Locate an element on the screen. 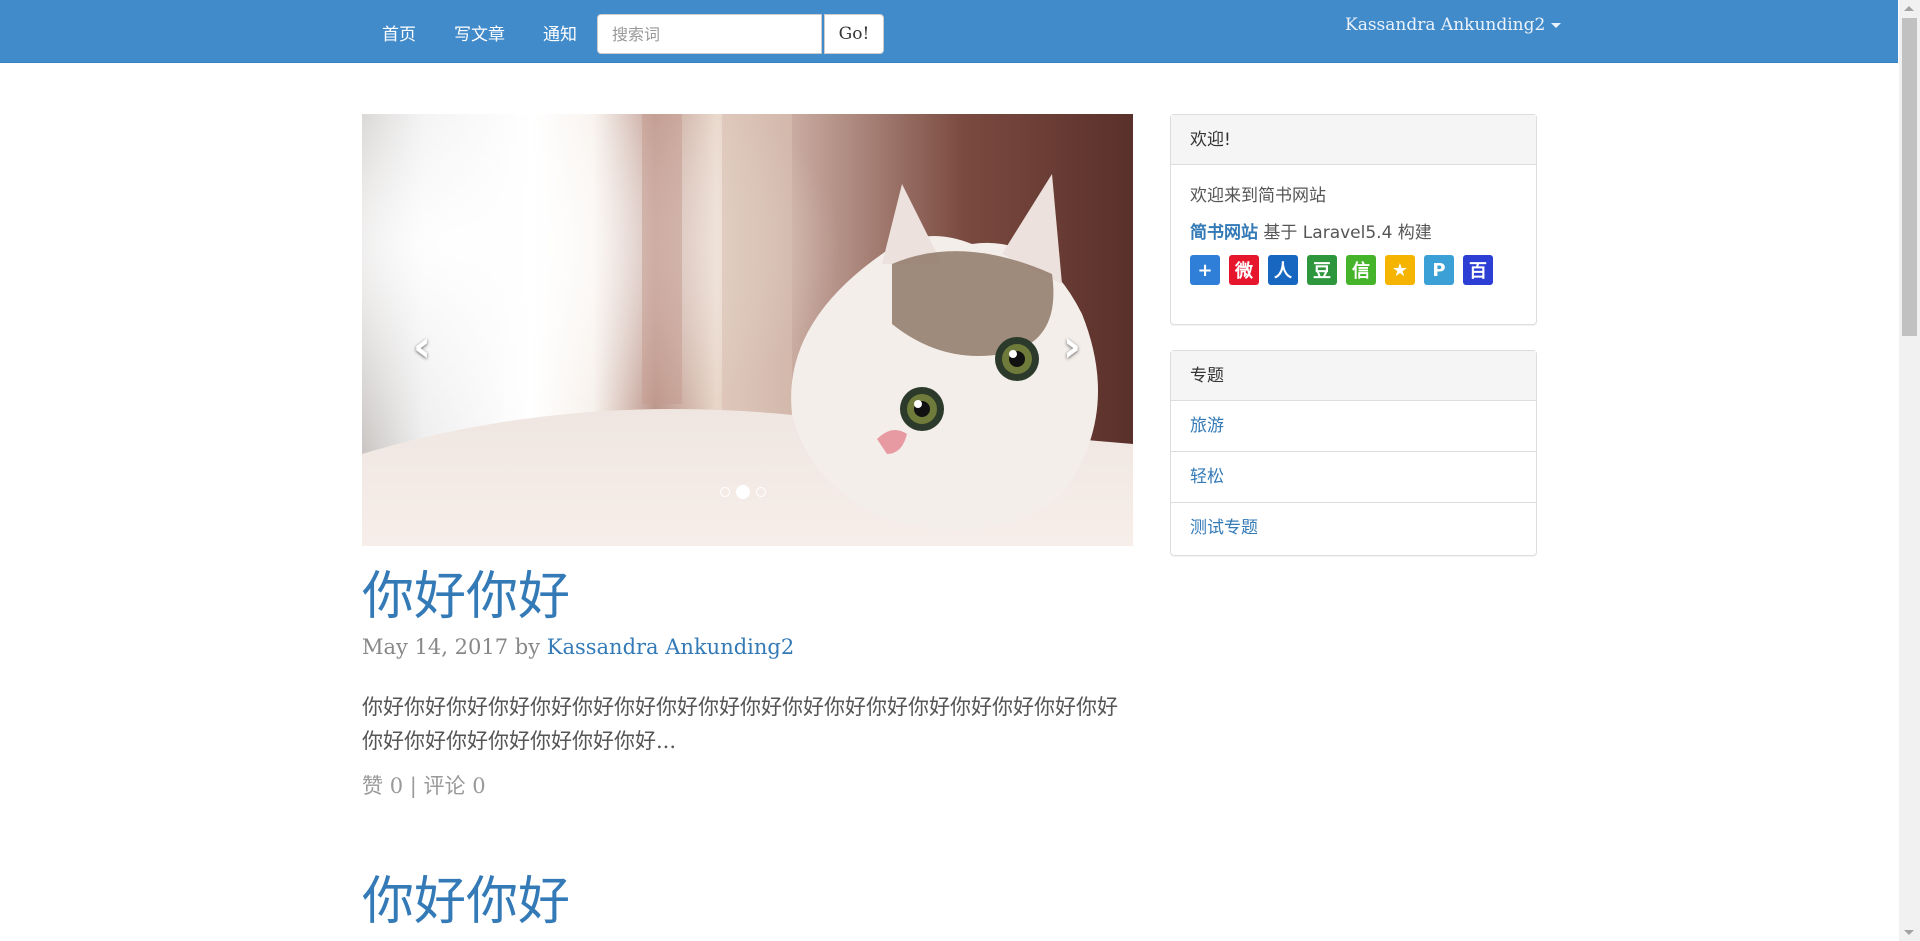 The width and height of the screenshot is (1920, 941). post-author-link: Kassandra Ankunding2 is located at coordinates (670, 647).